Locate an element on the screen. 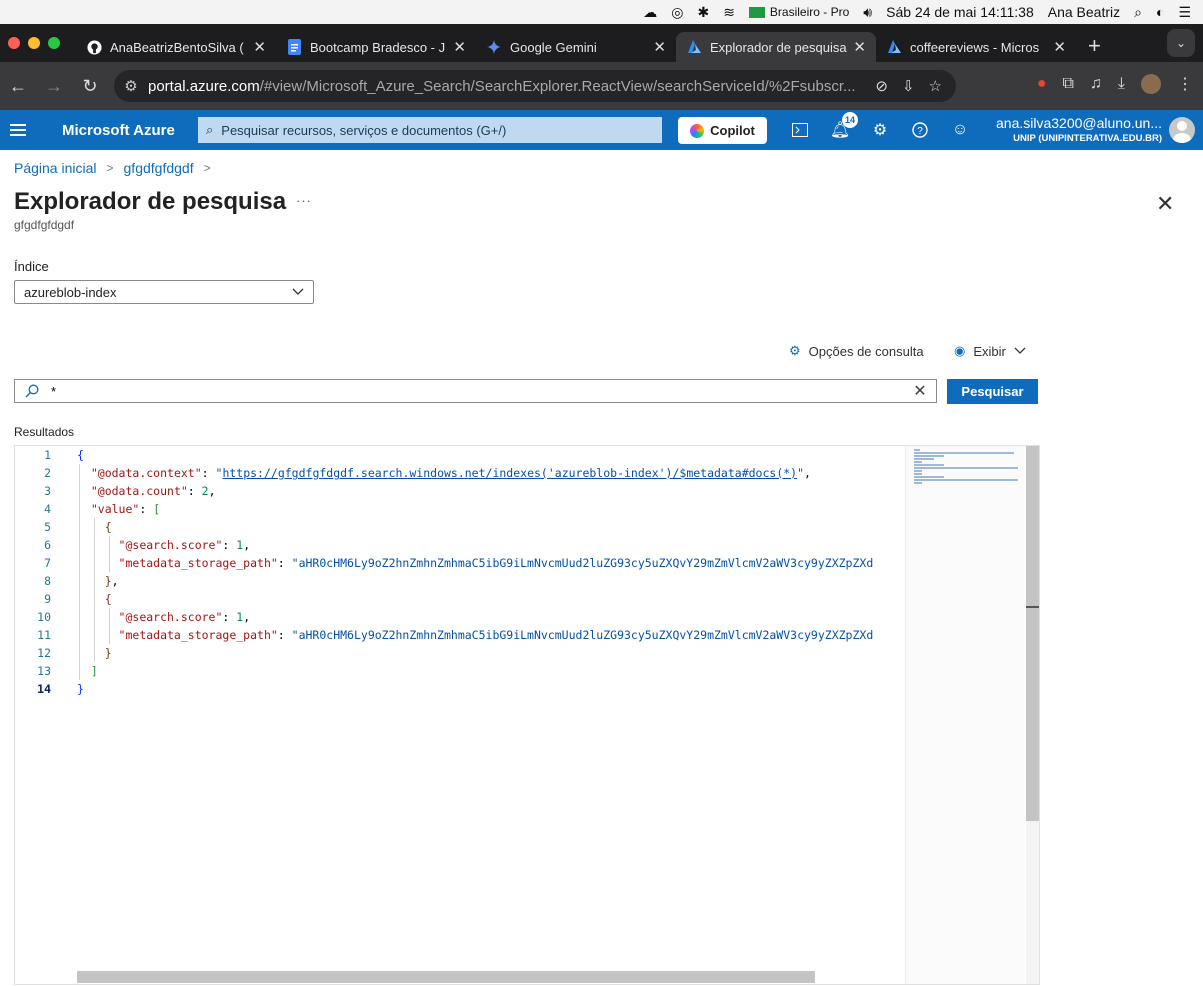 This screenshot has width=1203, height=986. index-dropdown-value: azureblob-index is located at coordinates (70, 292).